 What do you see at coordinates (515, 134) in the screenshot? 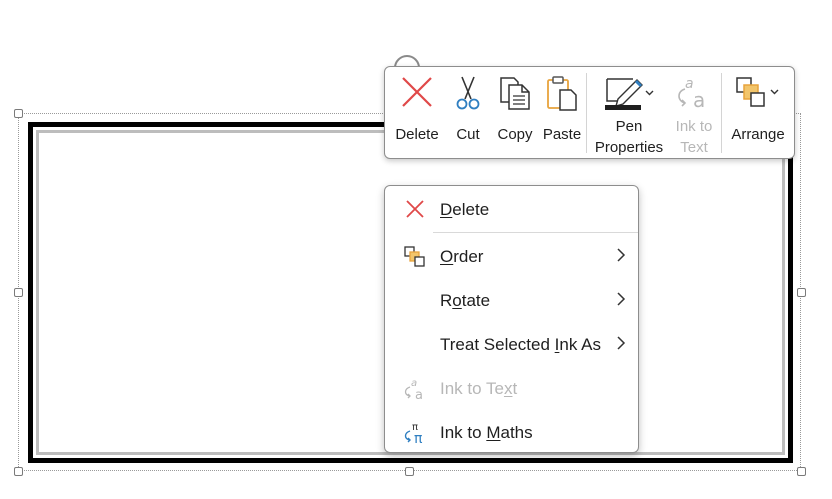
I see `toolbar-copy-label: Copy` at bounding box center [515, 134].